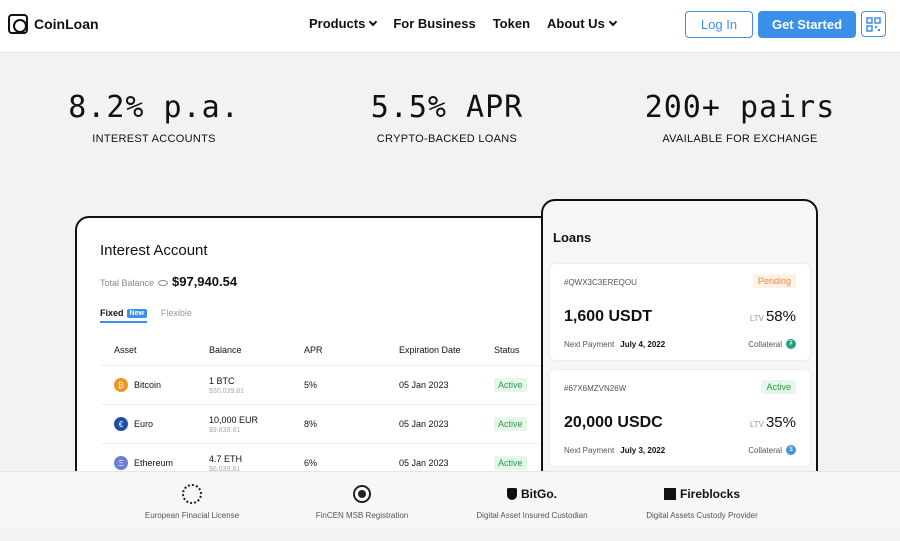  Describe the element at coordinates (807, 24) in the screenshot. I see `get-started-button: Get Started` at that location.